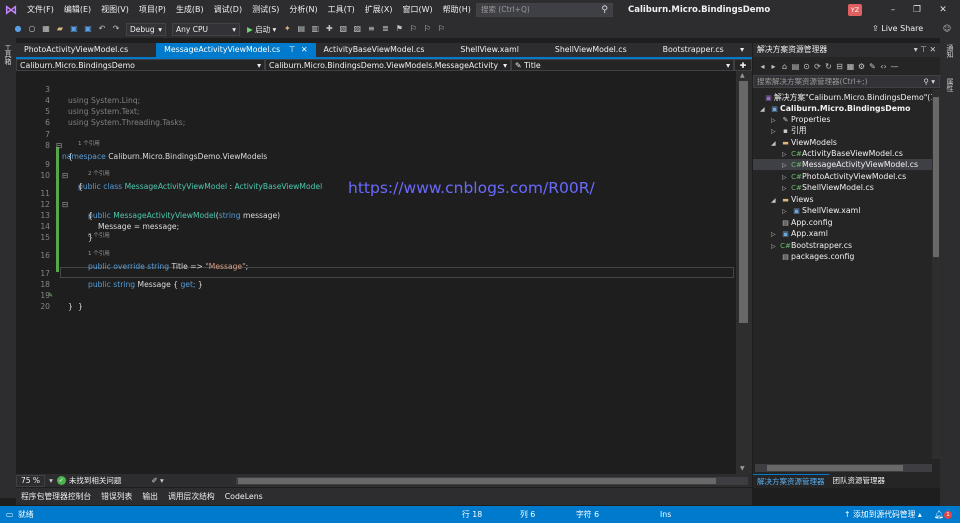 This screenshot has height=523, width=960. Describe the element at coordinates (457, 10) in the screenshot. I see `menu-help: 帮助(H)` at that location.